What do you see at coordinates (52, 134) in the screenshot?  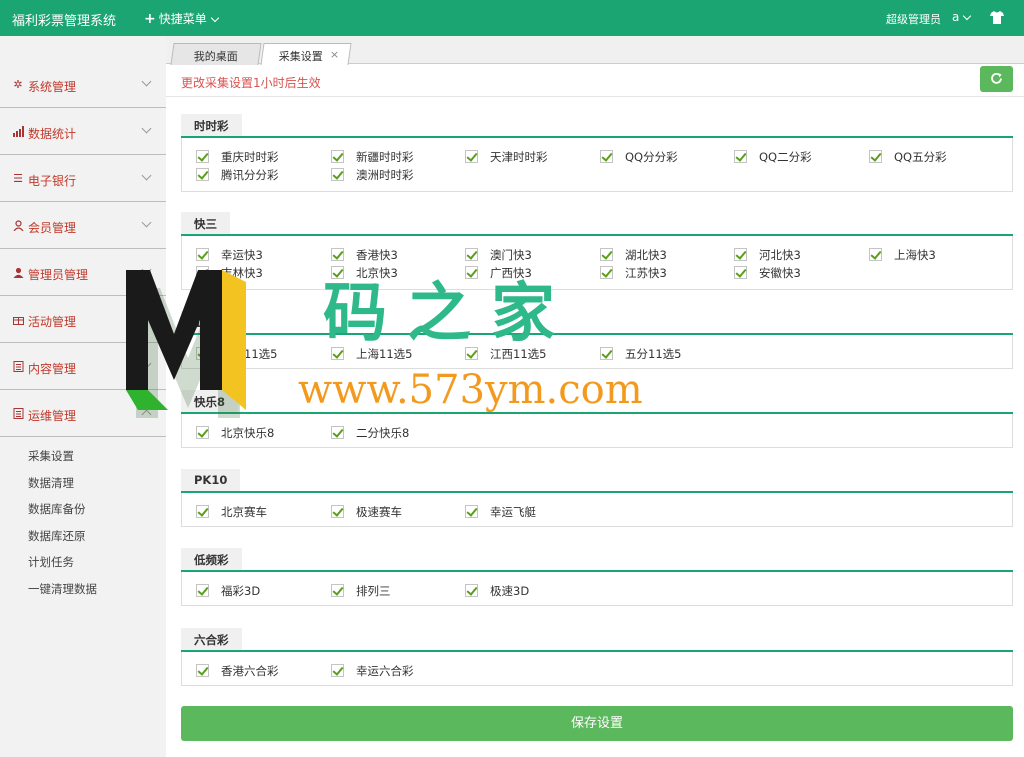 I see `sidebar-item-label: 数据统计` at bounding box center [52, 134].